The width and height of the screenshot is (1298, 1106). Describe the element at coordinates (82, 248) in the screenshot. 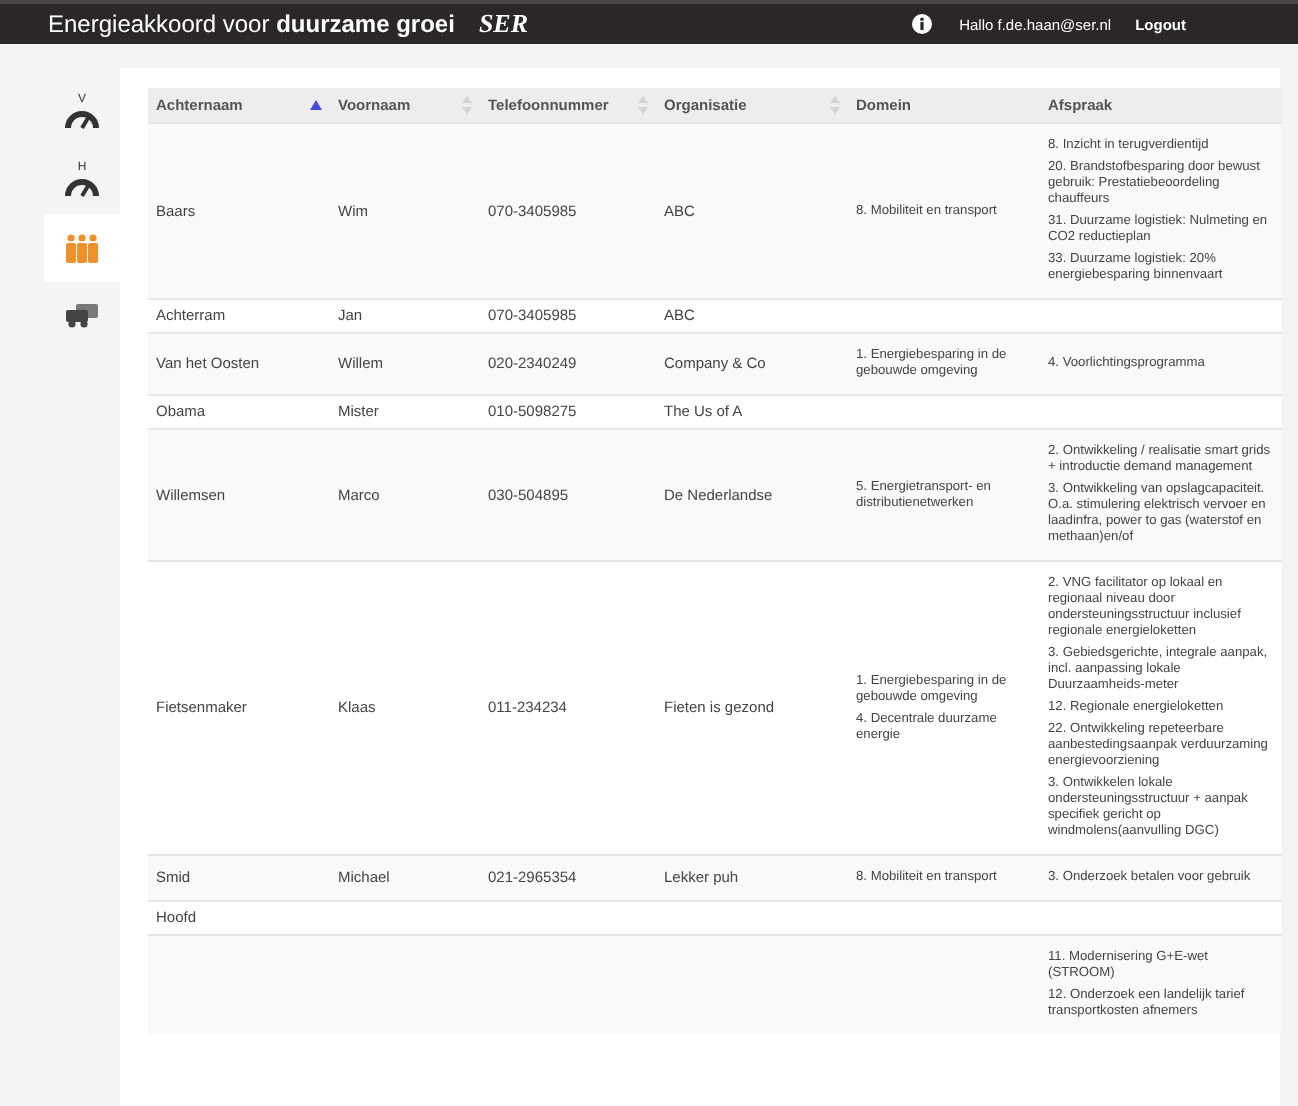

I see `people-icon` at that location.